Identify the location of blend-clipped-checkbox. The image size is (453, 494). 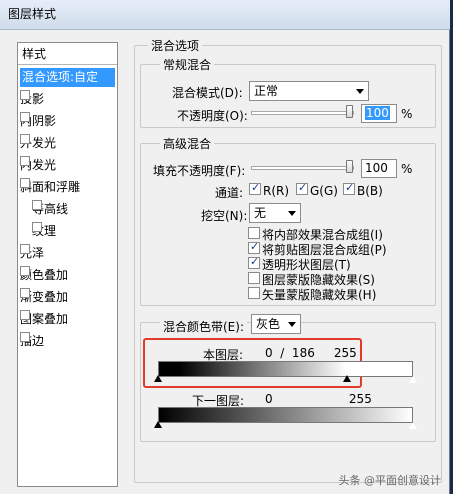
(254, 247).